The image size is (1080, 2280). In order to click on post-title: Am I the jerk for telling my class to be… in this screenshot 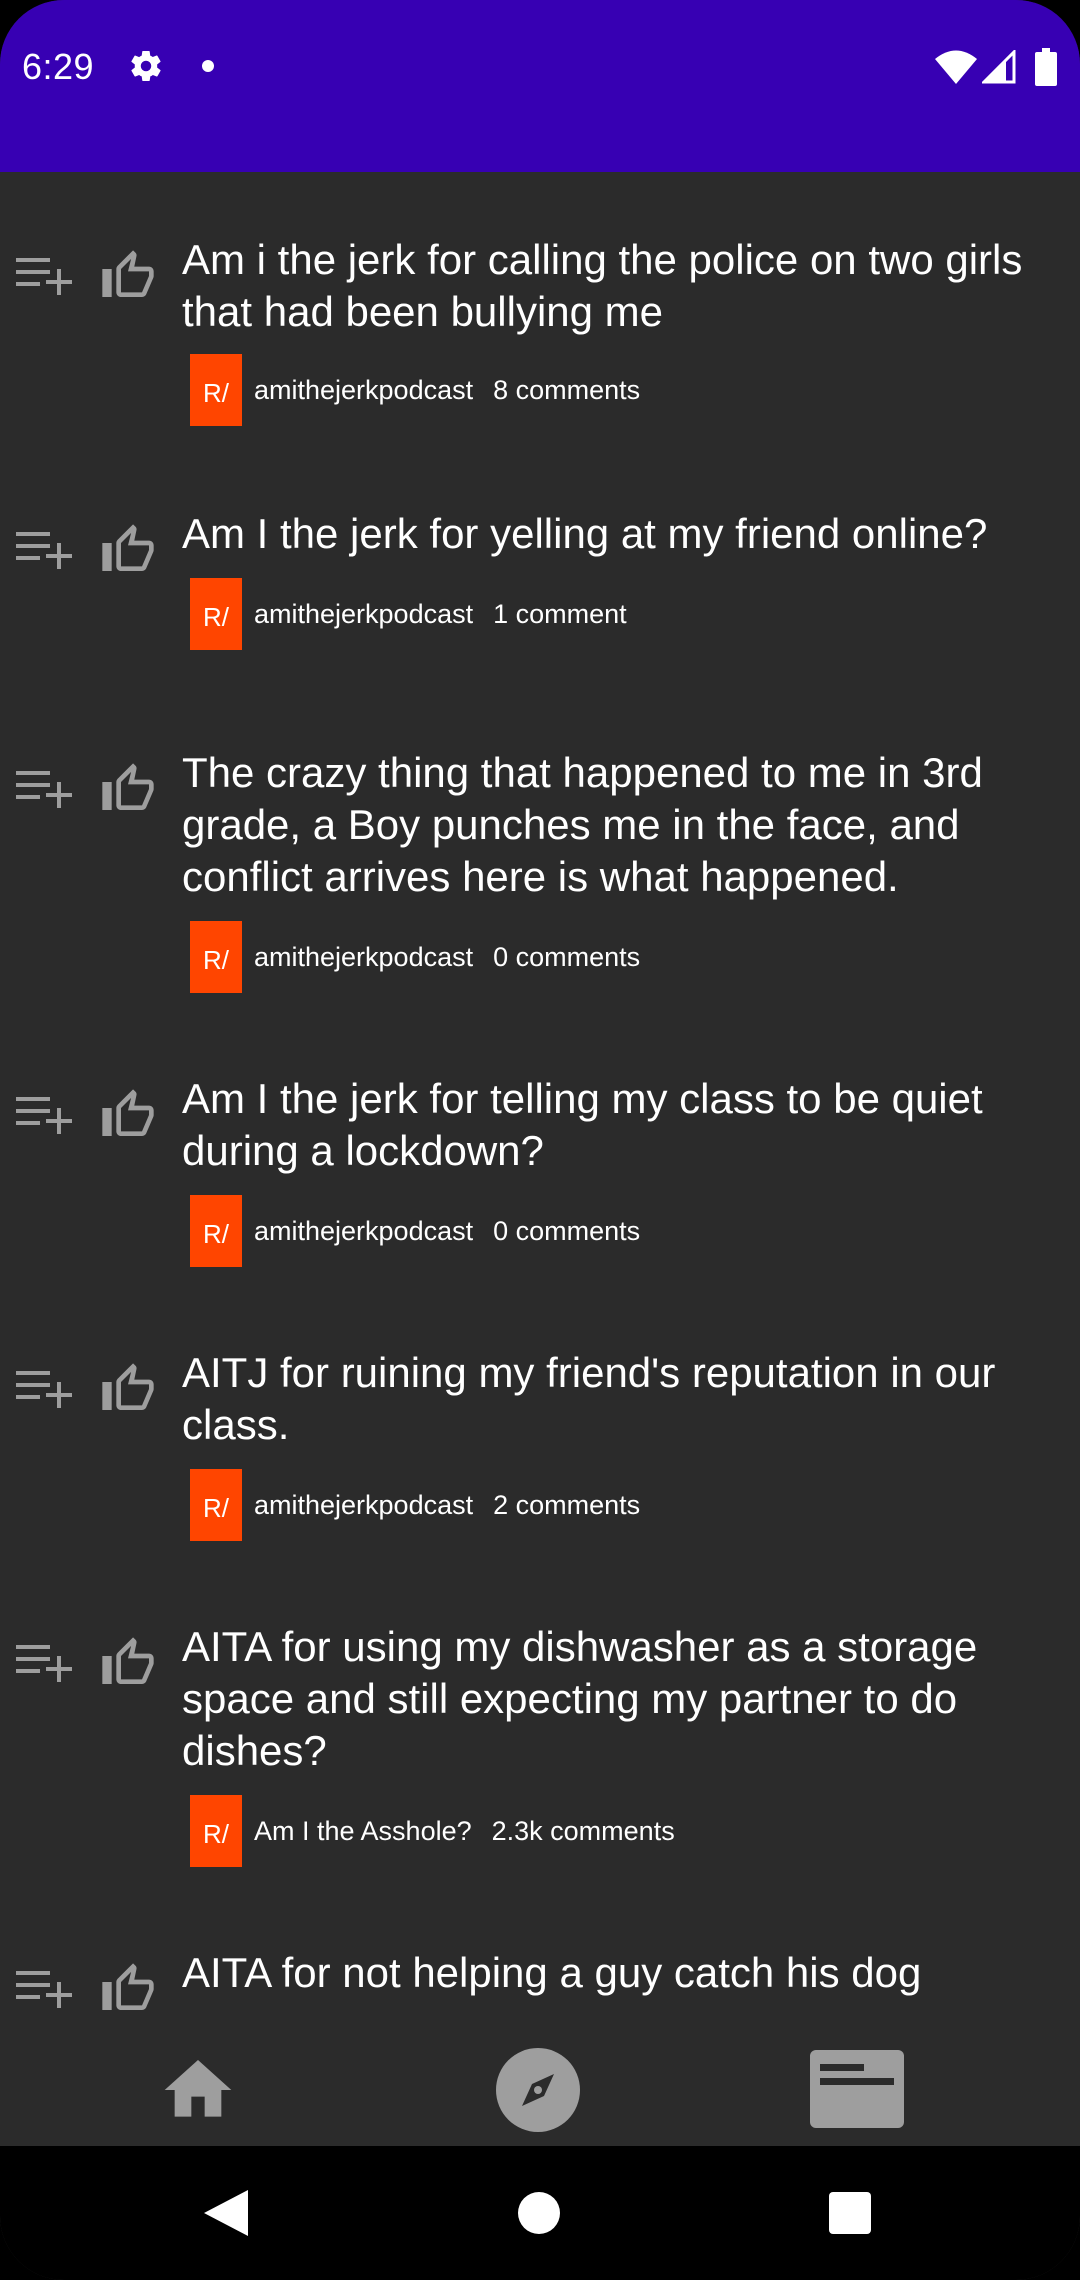, I will do `click(622, 1125)`.